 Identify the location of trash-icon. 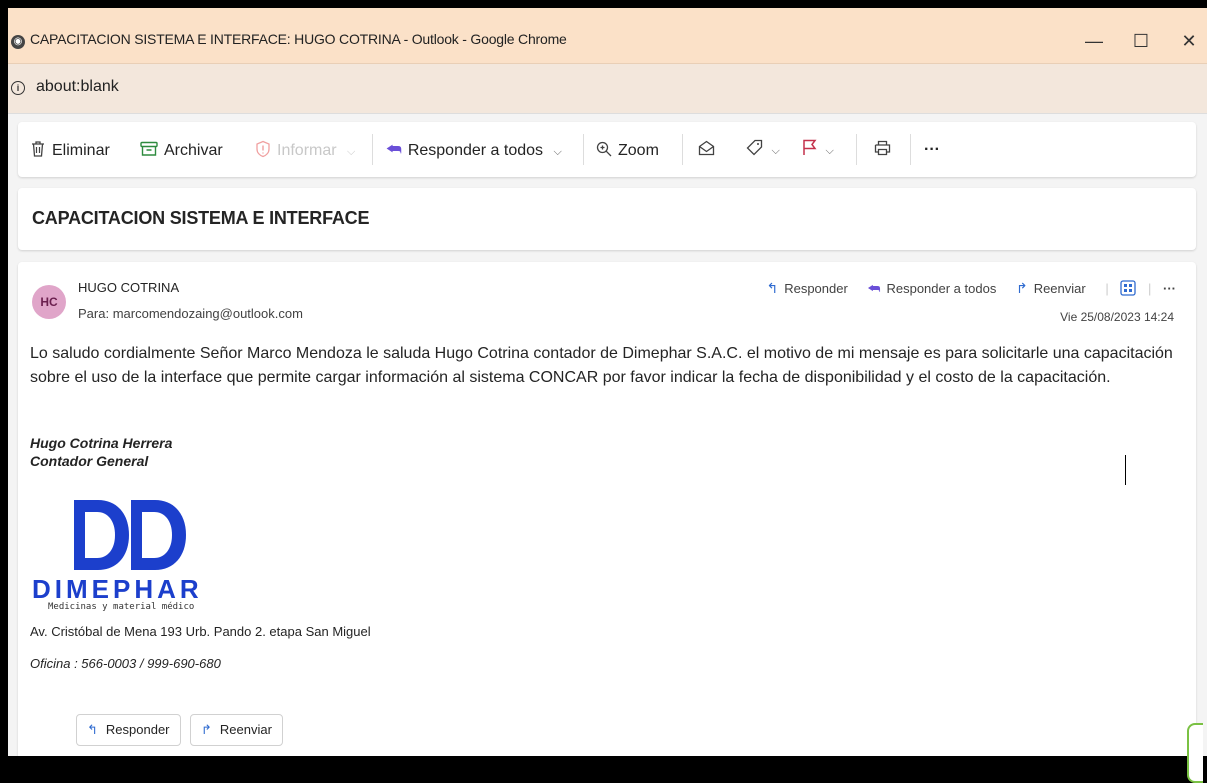
(38, 149).